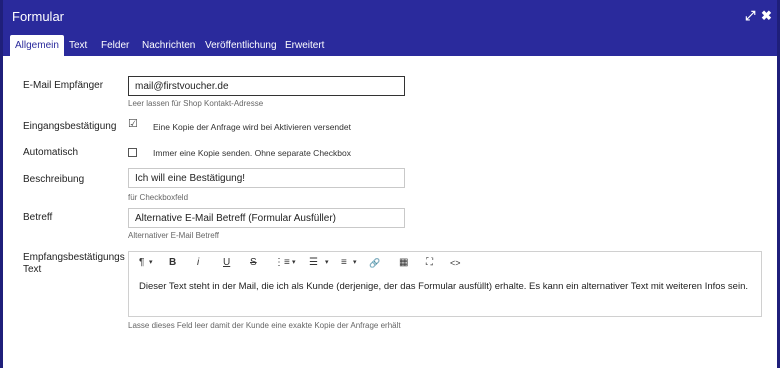 This screenshot has height=368, width=780. Describe the element at coordinates (158, 197) in the screenshot. I see `description-hint: für Checkboxfeld` at that location.